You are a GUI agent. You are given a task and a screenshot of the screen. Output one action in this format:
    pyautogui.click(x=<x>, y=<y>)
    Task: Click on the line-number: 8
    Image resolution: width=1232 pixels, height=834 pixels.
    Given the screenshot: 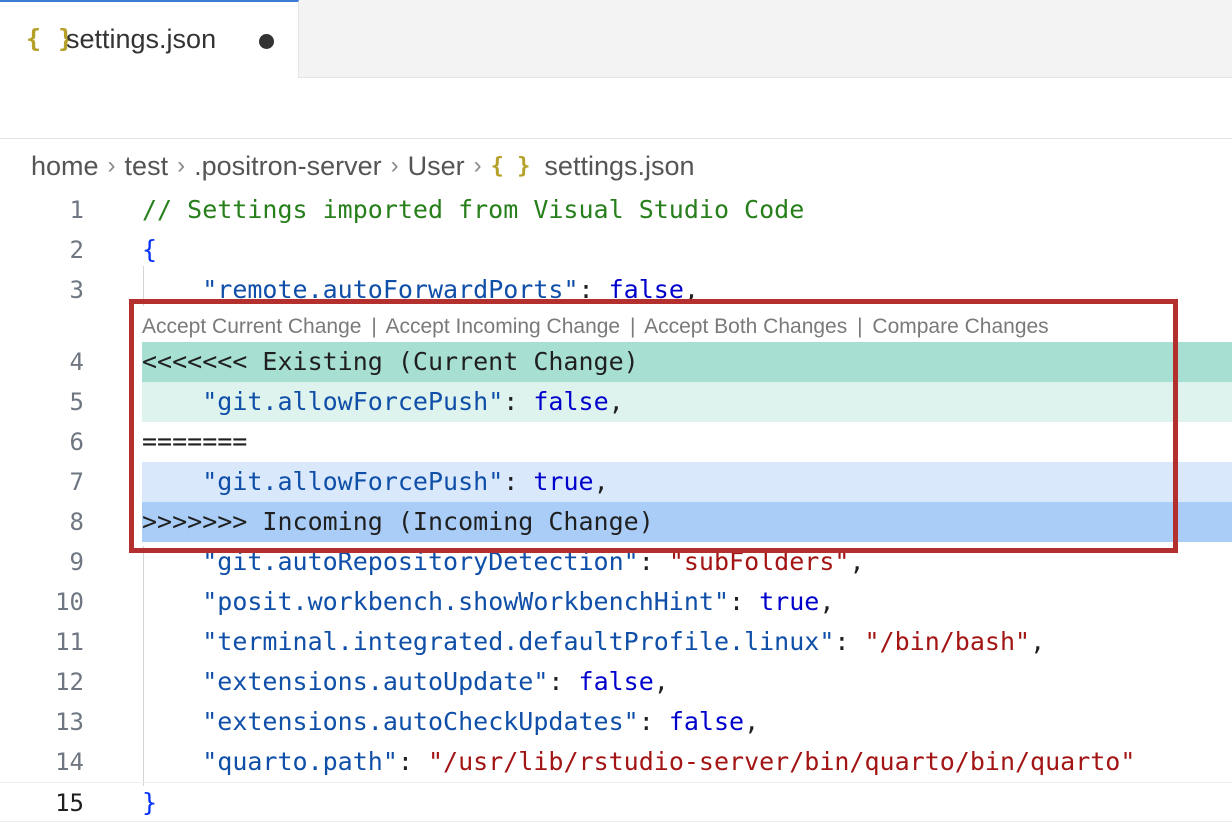 What is the action you would take?
    pyautogui.click(x=76, y=522)
    